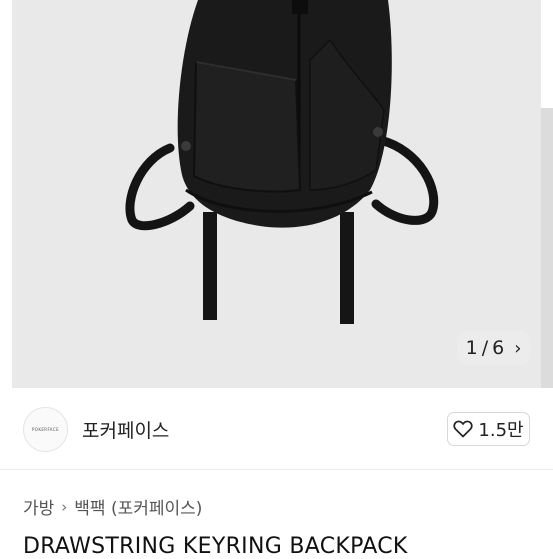 This screenshot has height=559, width=553. I want to click on gallery-current-index: 1, so click(471, 348).